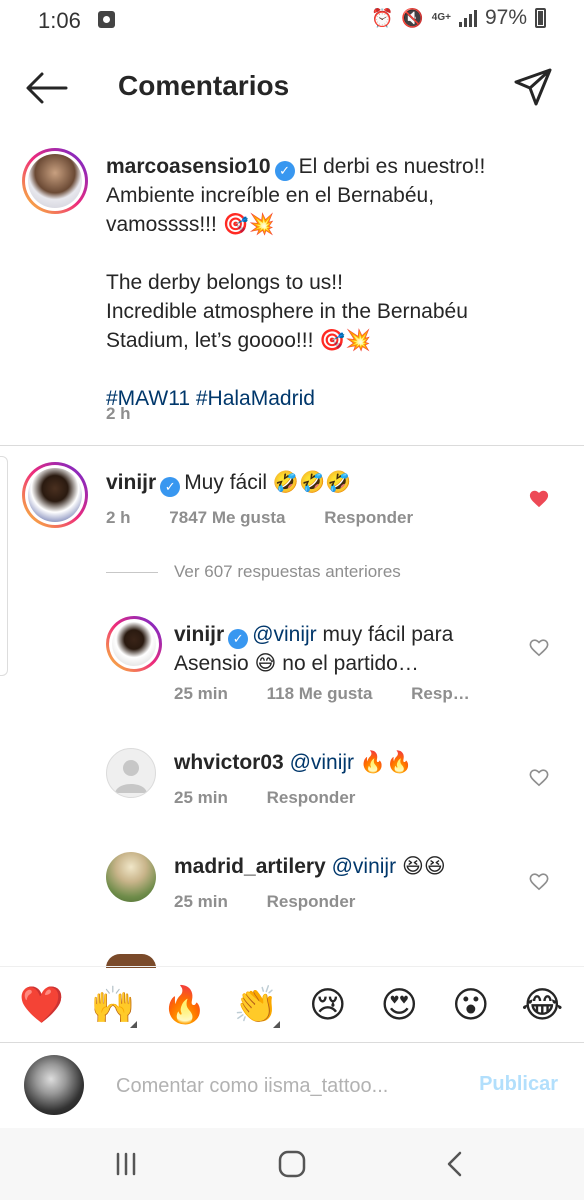  I want to click on reply-username: whvictor03, so click(229, 762).